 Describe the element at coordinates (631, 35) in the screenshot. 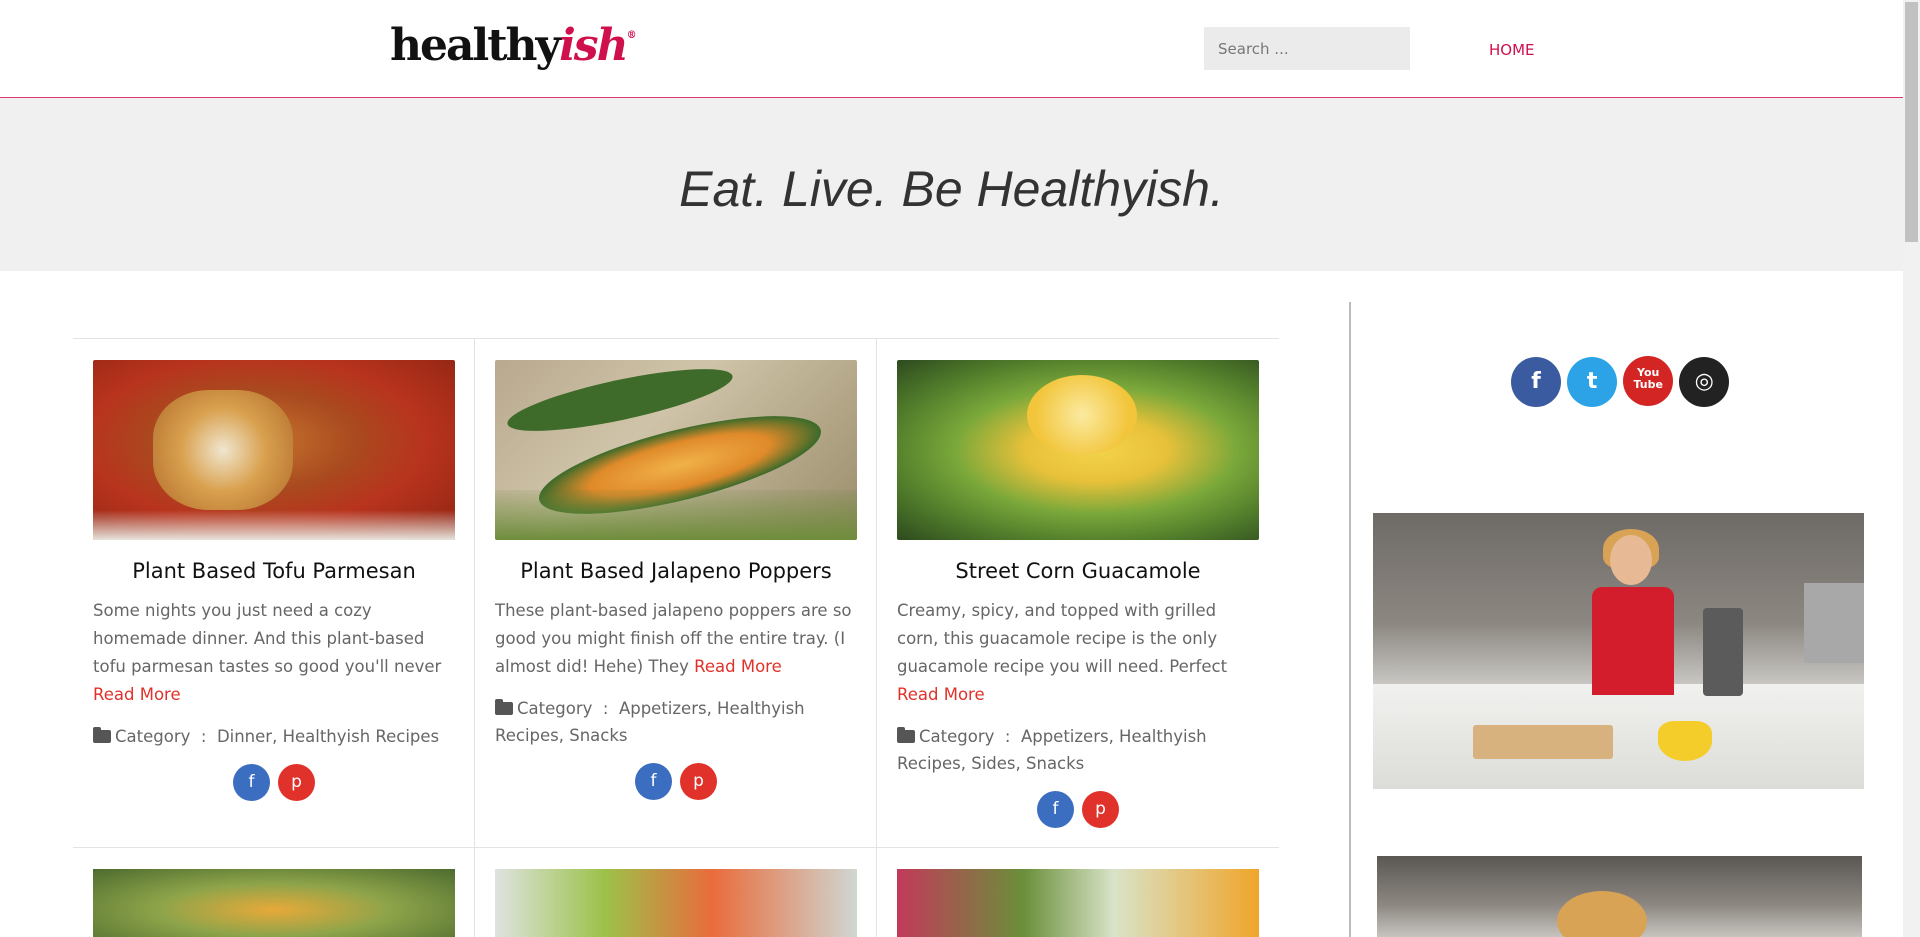

I see `logo-registered-mark: ®` at that location.